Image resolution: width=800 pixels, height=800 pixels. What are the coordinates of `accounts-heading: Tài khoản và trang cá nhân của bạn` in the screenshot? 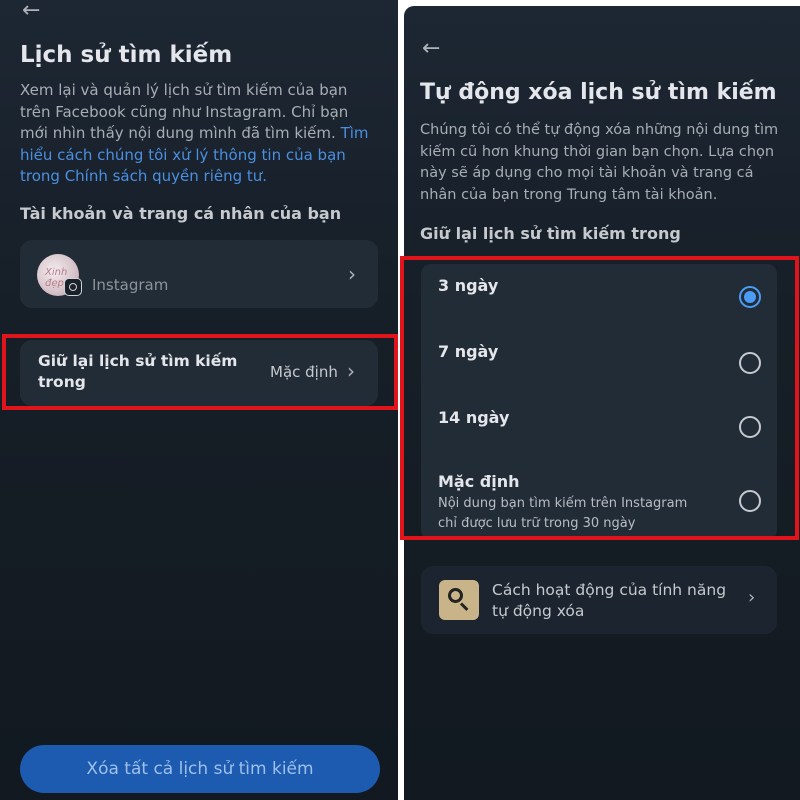 It's located at (181, 213).